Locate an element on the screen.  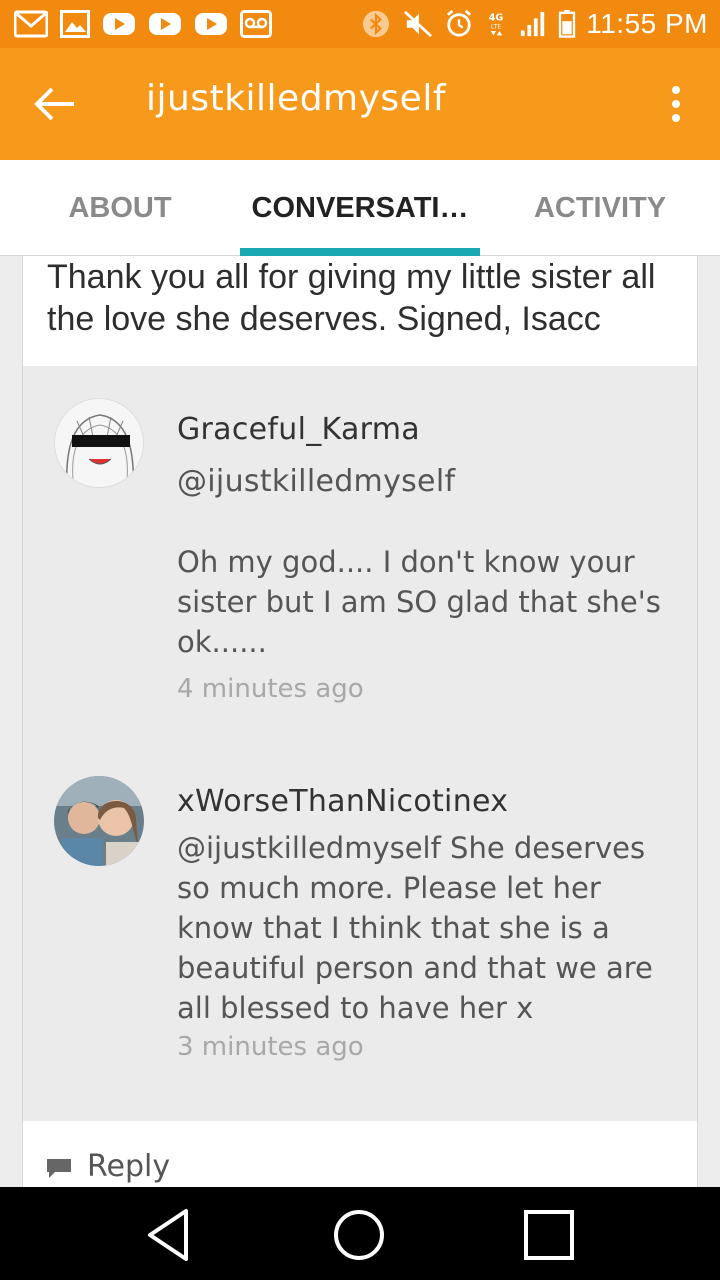
mute-icon is located at coordinates (418, 24).